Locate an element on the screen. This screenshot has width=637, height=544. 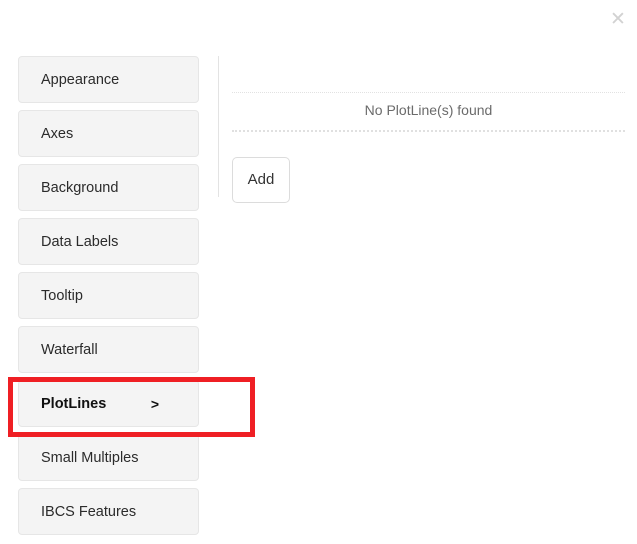
sidebar-item-label: Small Multiples is located at coordinates (90, 457).